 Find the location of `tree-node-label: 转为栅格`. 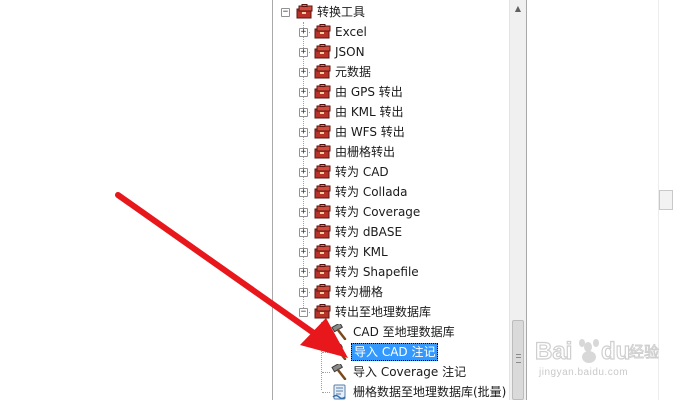

tree-node-label: 转为栅格 is located at coordinates (359, 292).